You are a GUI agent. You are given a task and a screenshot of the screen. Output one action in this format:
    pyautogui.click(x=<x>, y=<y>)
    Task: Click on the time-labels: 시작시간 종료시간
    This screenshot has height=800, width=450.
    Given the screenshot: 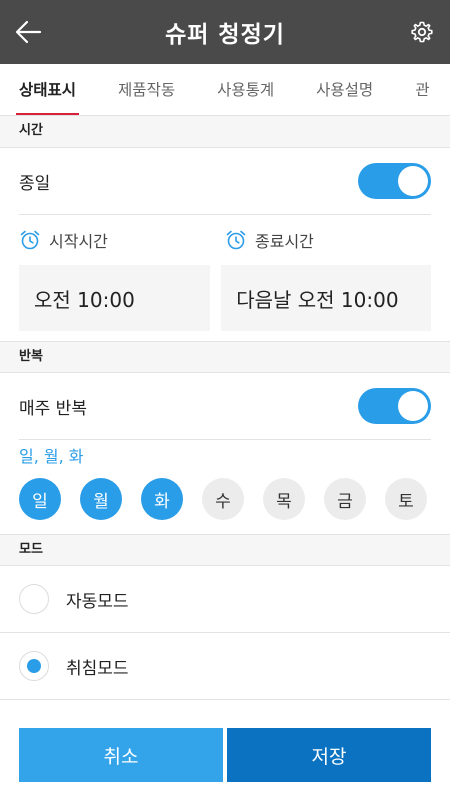 What is the action you would take?
    pyautogui.click(x=225, y=240)
    